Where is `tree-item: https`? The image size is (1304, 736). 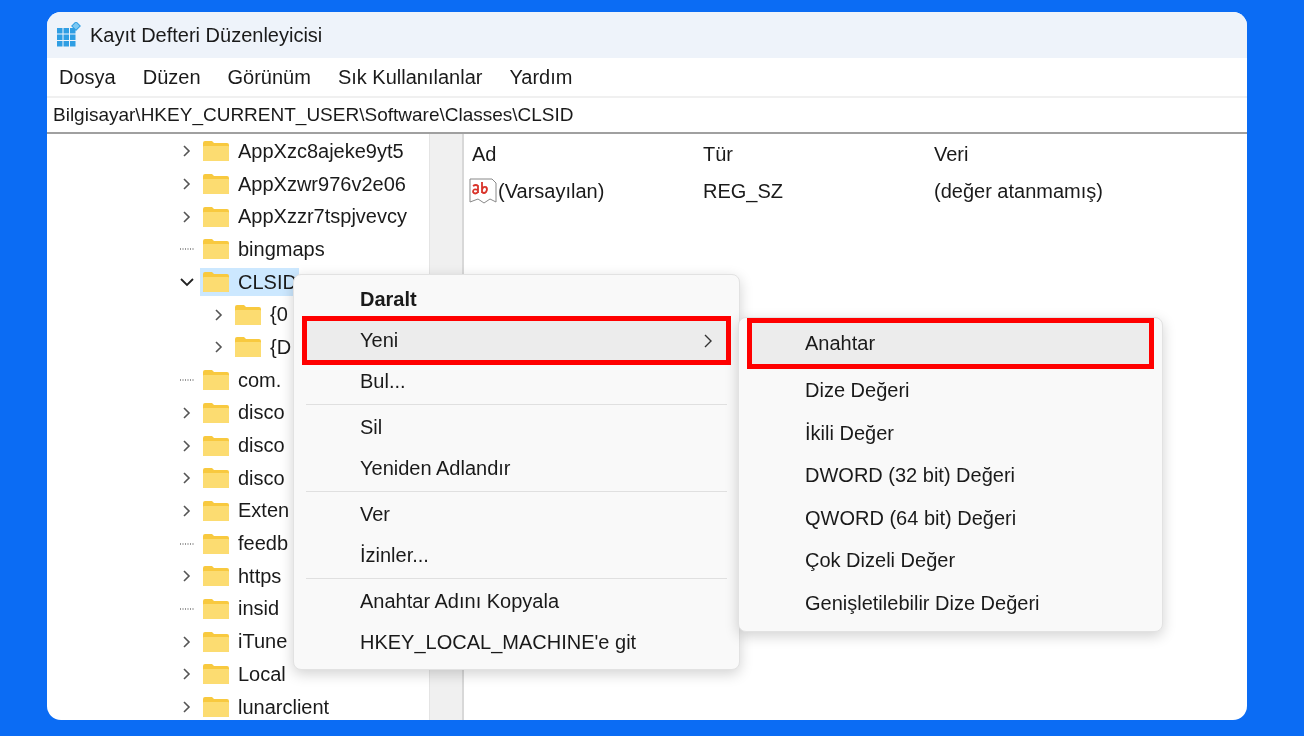
tree-item: https is located at coordinates (242, 576).